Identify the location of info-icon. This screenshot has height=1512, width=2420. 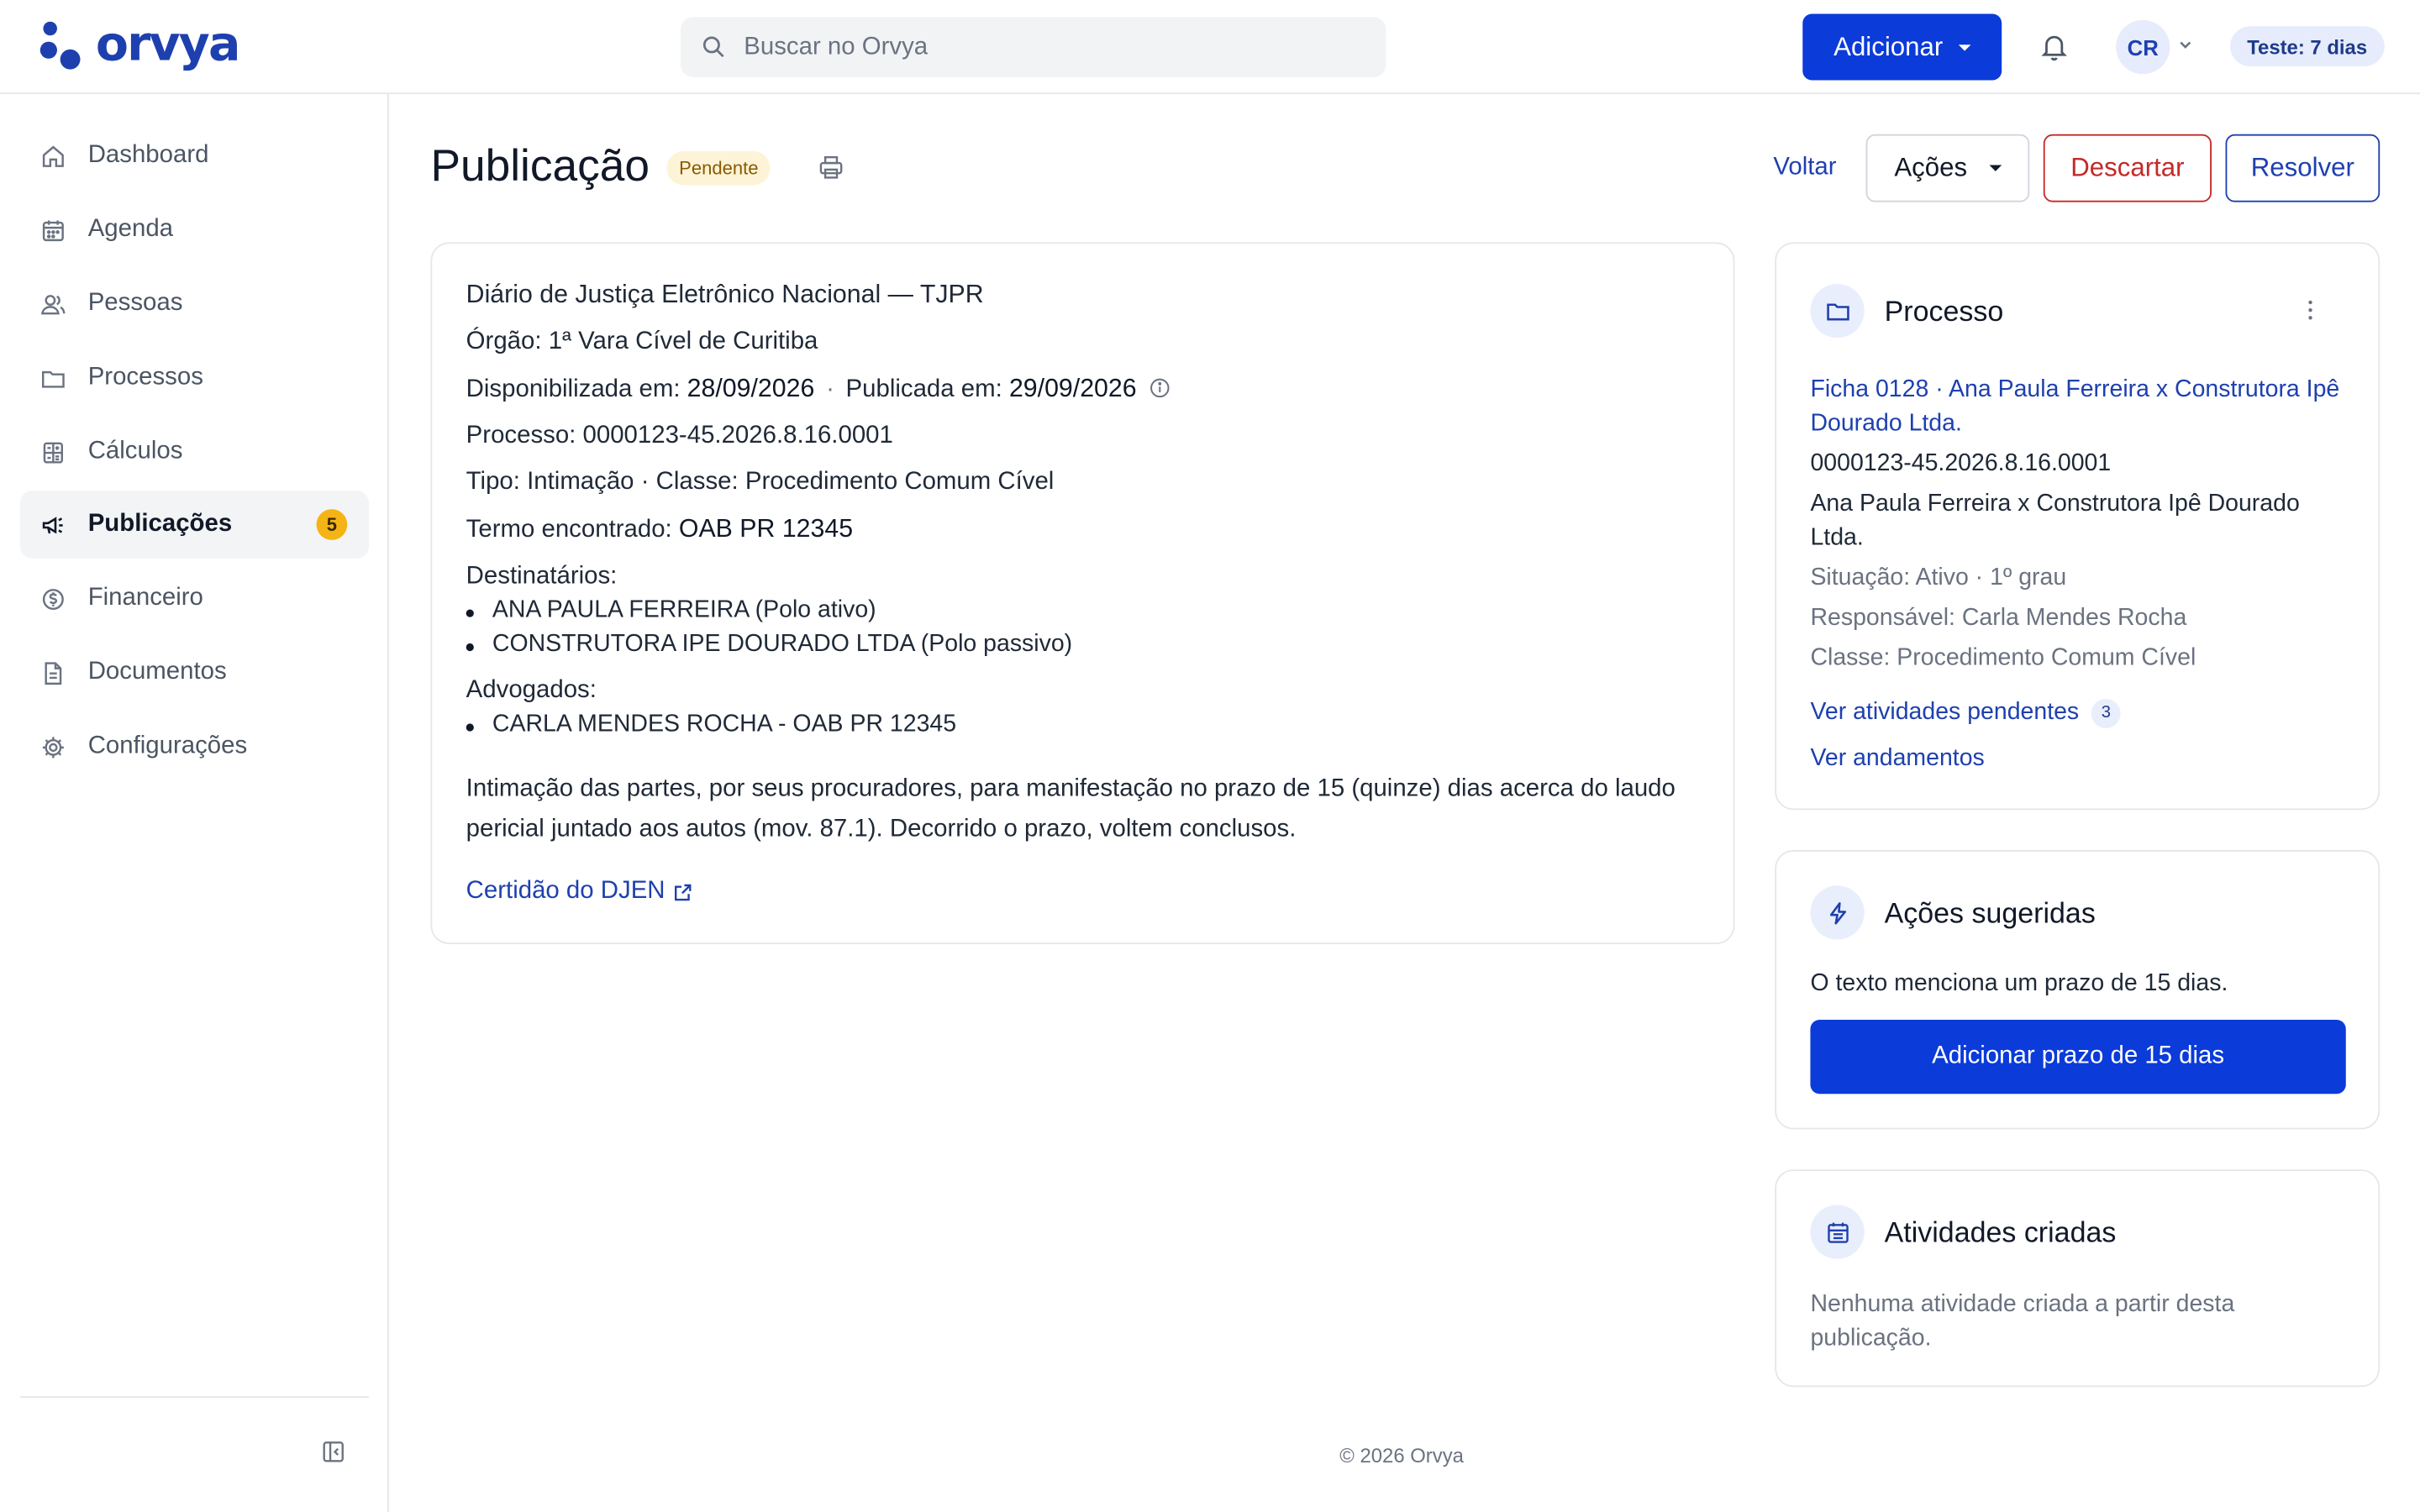
(1160, 388).